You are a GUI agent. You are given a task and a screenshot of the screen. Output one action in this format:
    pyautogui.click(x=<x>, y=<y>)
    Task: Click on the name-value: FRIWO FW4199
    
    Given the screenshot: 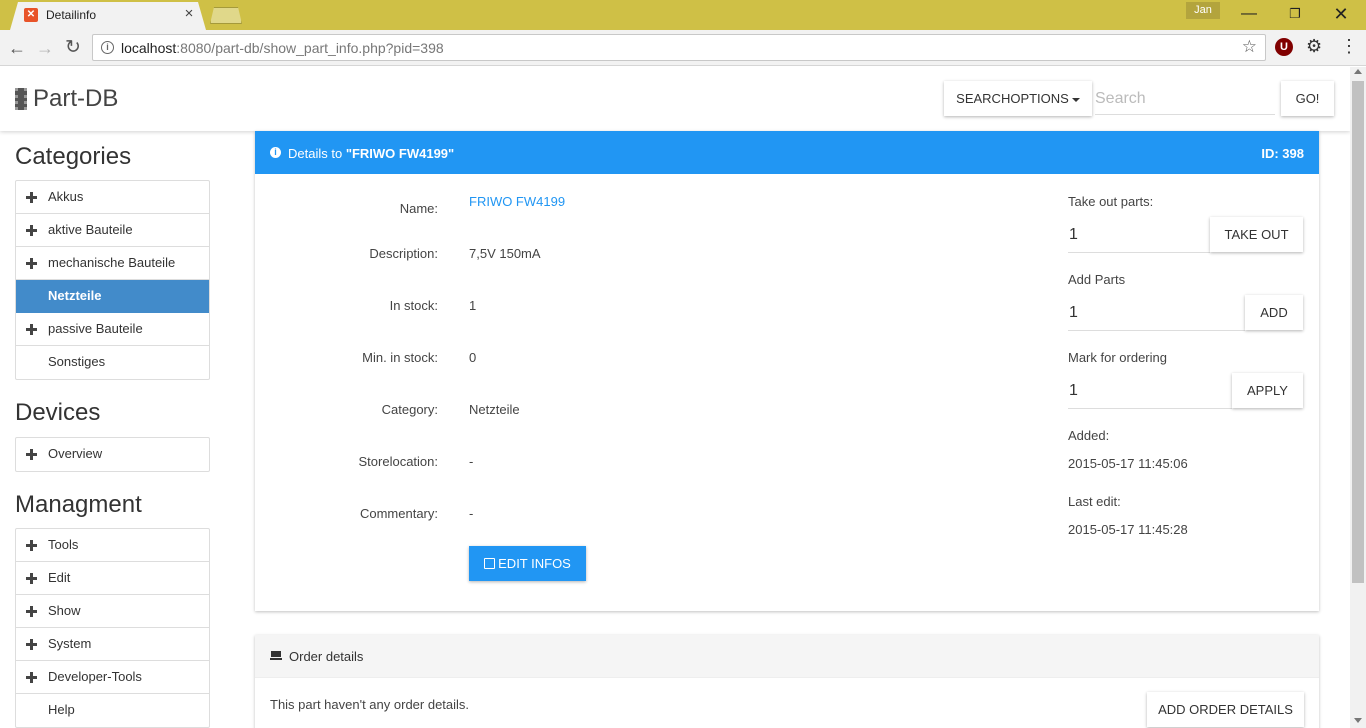 What is the action you would take?
    pyautogui.click(x=517, y=201)
    